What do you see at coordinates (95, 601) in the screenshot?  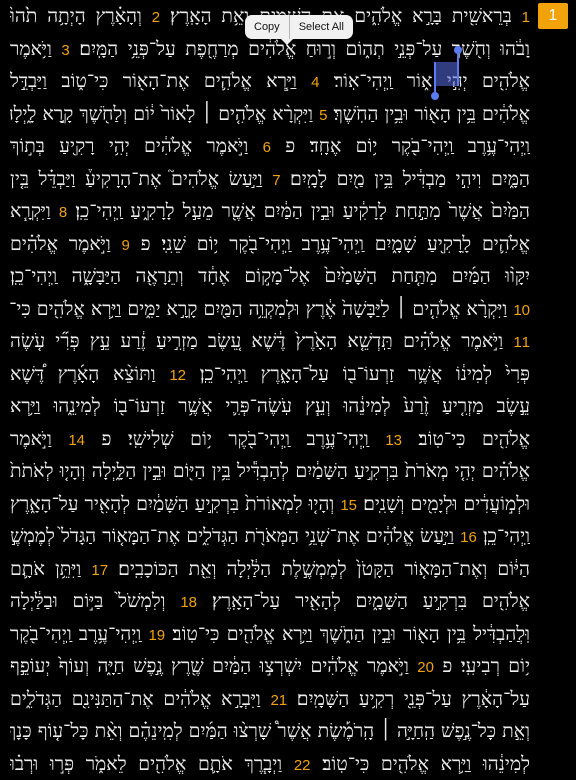 I see `verse-text: וְלִמְשֹׁל֙ בַּיּ֣וֹם וּבַלַּ֔יְלָה` at bounding box center [95, 601].